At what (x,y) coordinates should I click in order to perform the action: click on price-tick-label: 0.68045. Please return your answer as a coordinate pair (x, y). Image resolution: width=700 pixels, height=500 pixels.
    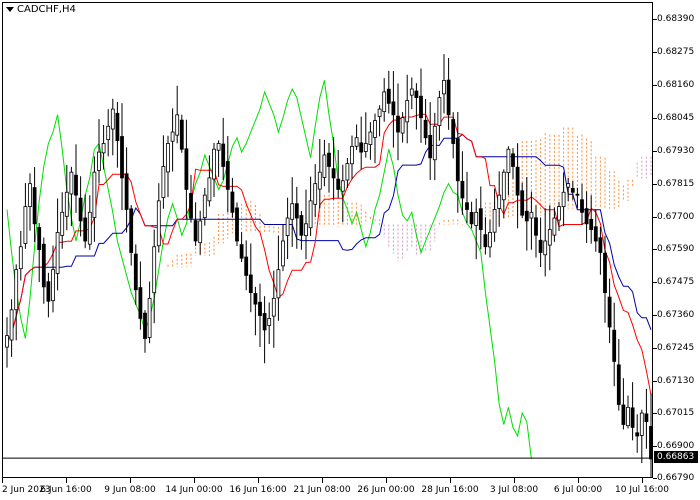
    Looking at the image, I should click on (676, 118).